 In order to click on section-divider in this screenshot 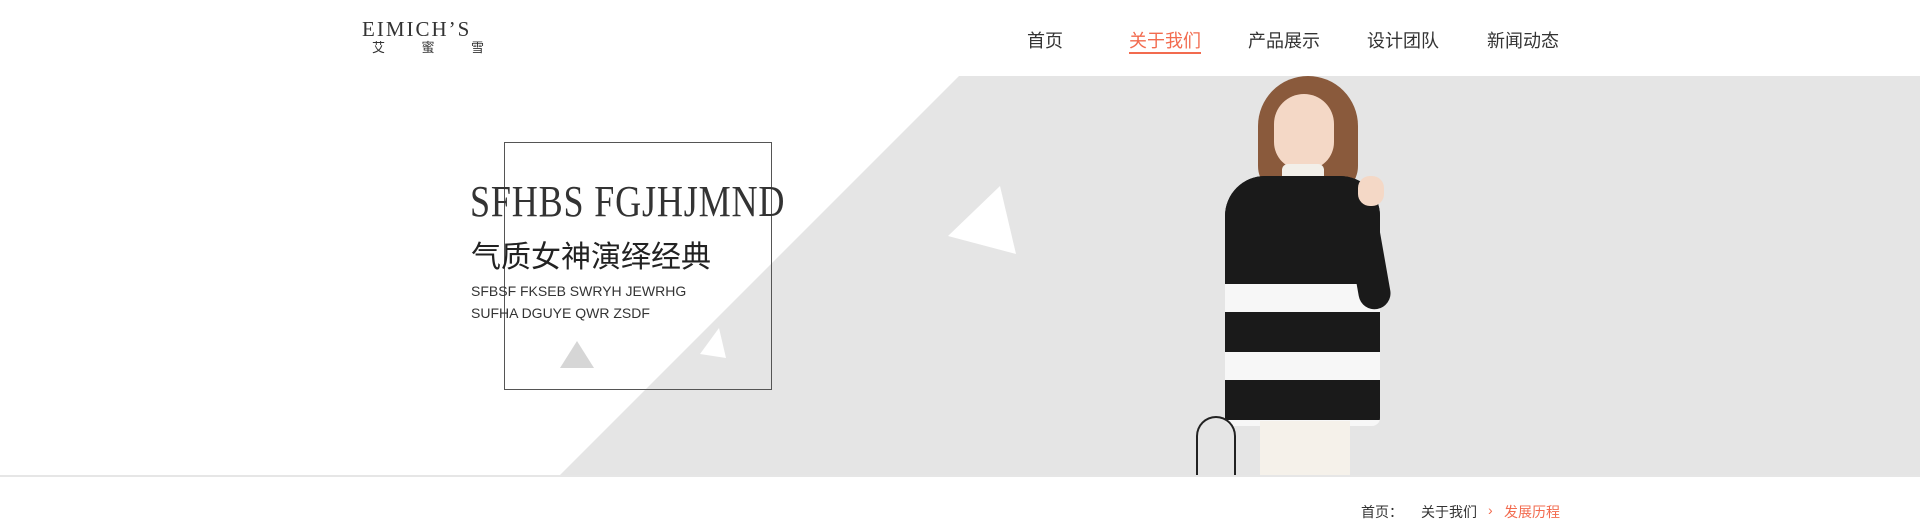, I will do `click(960, 476)`.